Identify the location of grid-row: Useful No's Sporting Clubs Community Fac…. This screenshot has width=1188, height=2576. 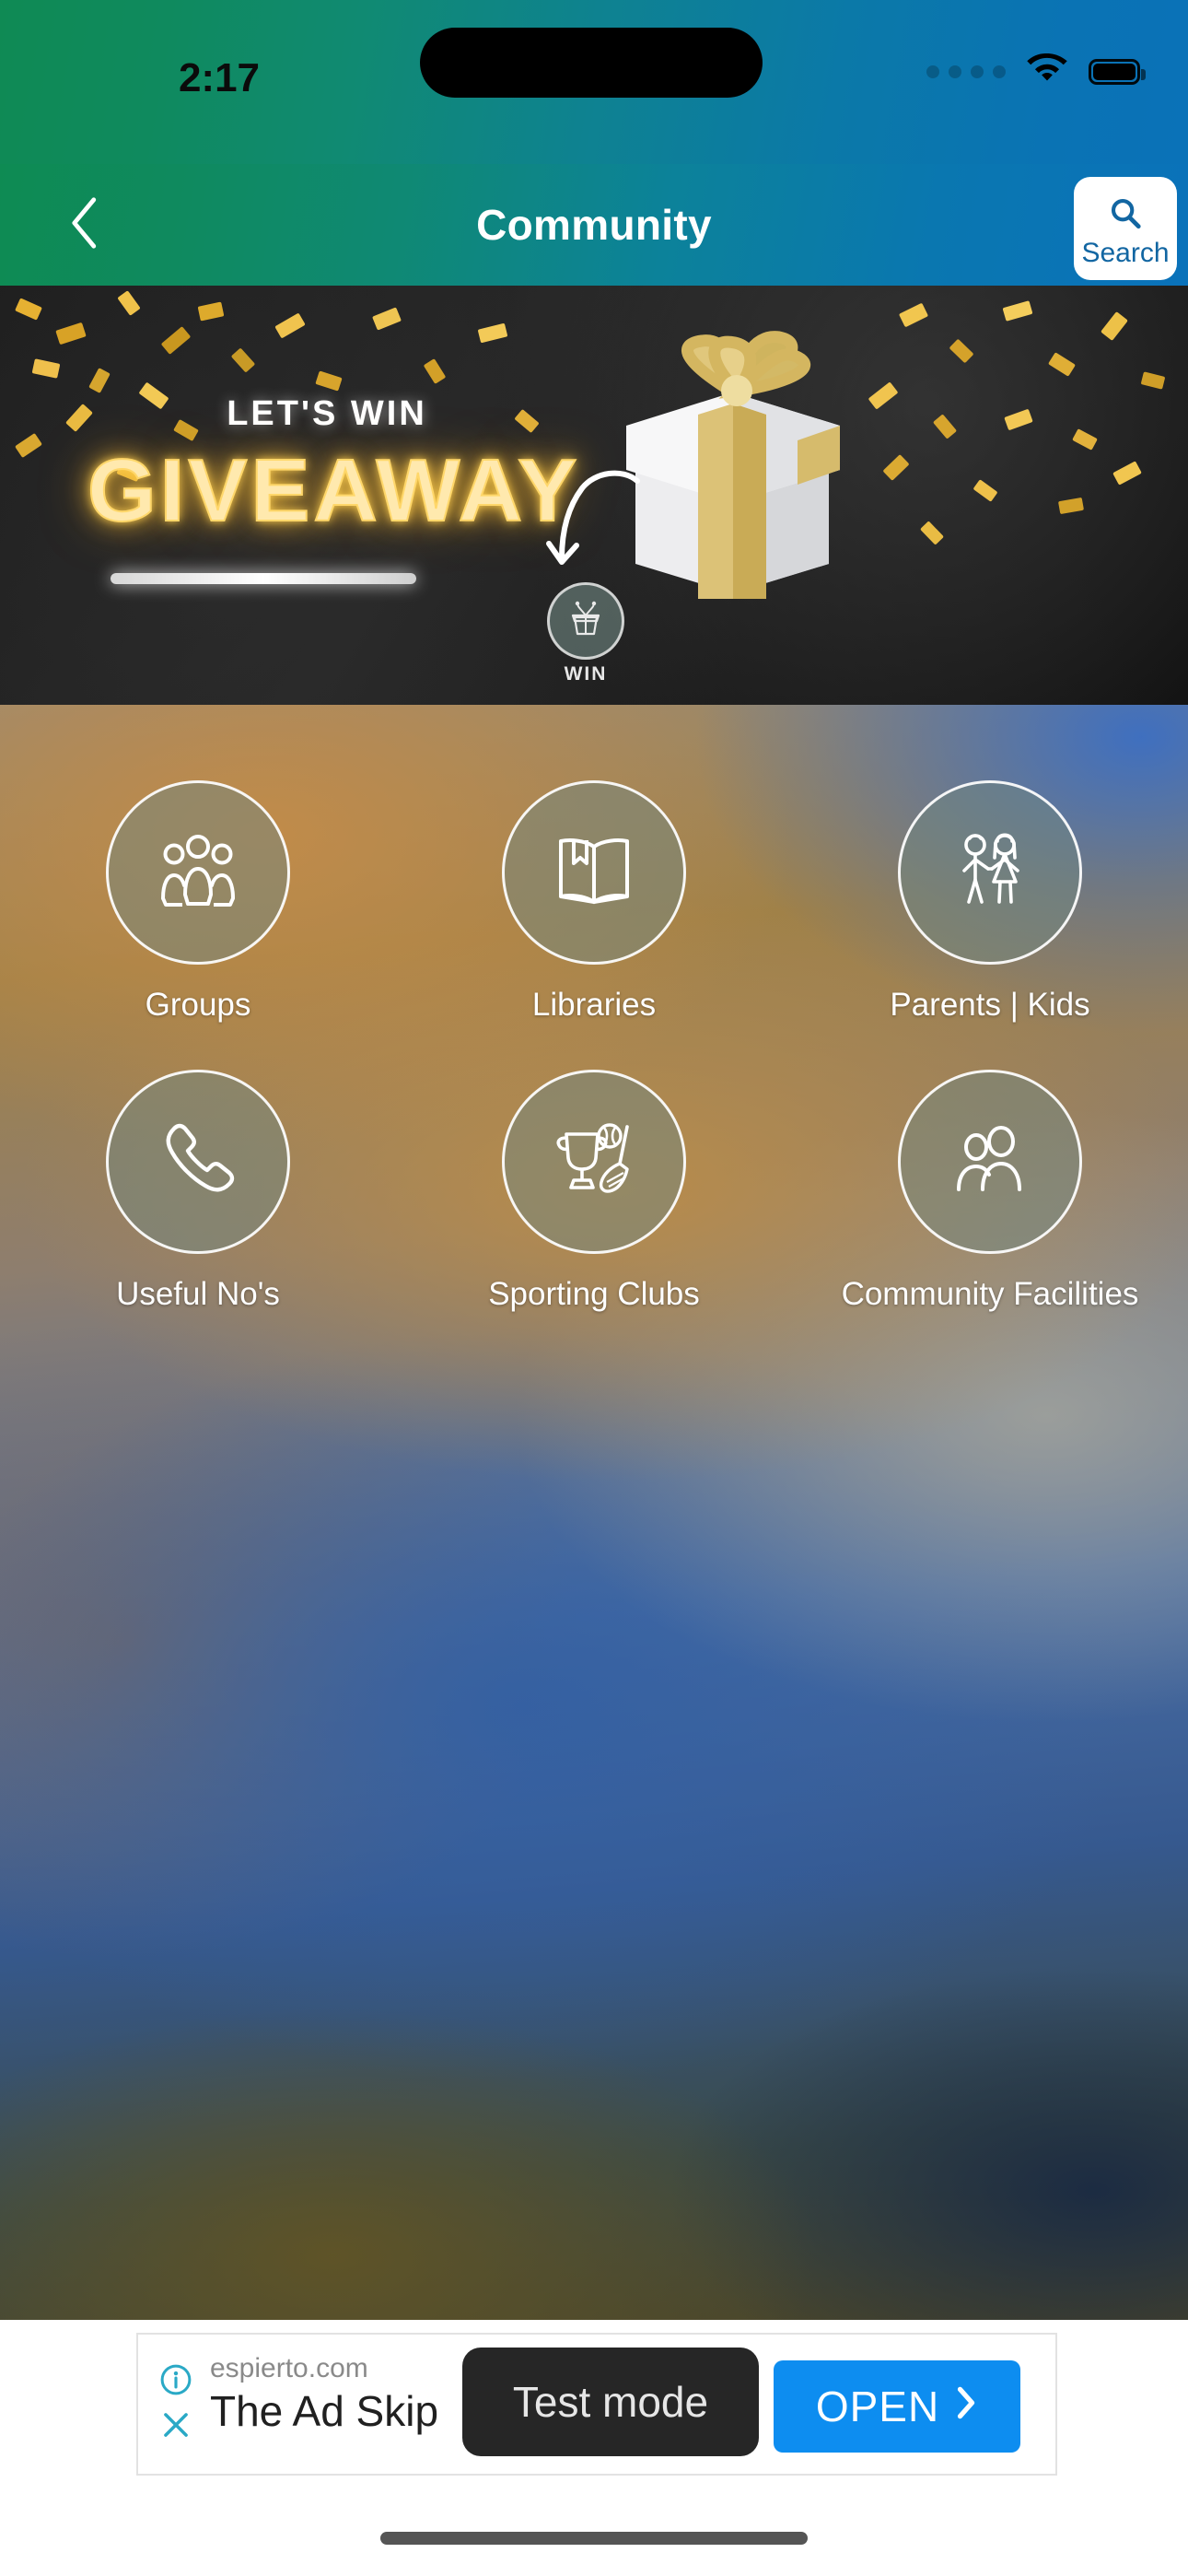
(594, 1191).